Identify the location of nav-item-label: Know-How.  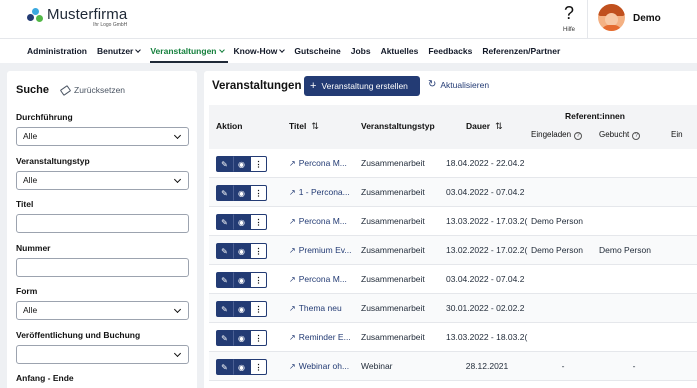
(255, 51).